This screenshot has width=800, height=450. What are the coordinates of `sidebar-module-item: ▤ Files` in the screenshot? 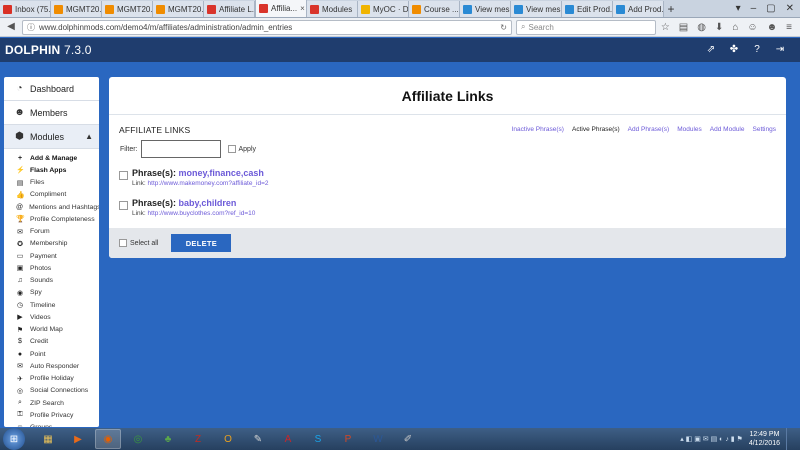 It's located at (51, 183).